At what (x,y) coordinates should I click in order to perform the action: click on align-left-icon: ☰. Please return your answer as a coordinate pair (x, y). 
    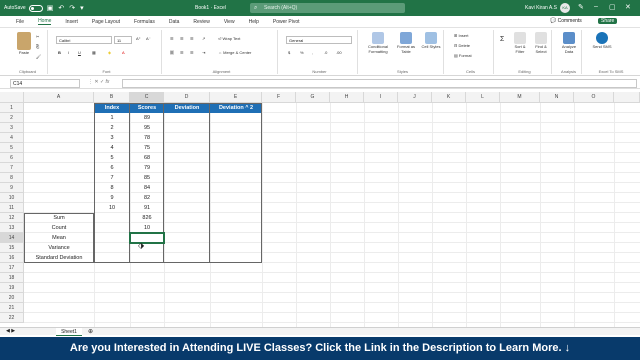
    Looking at the image, I should click on (172, 52).